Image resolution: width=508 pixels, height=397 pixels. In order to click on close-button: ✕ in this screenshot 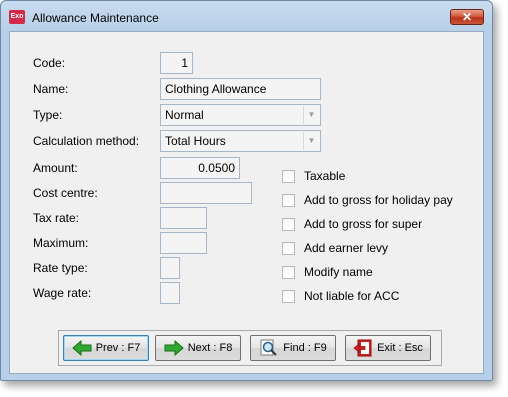, I will do `click(467, 17)`.